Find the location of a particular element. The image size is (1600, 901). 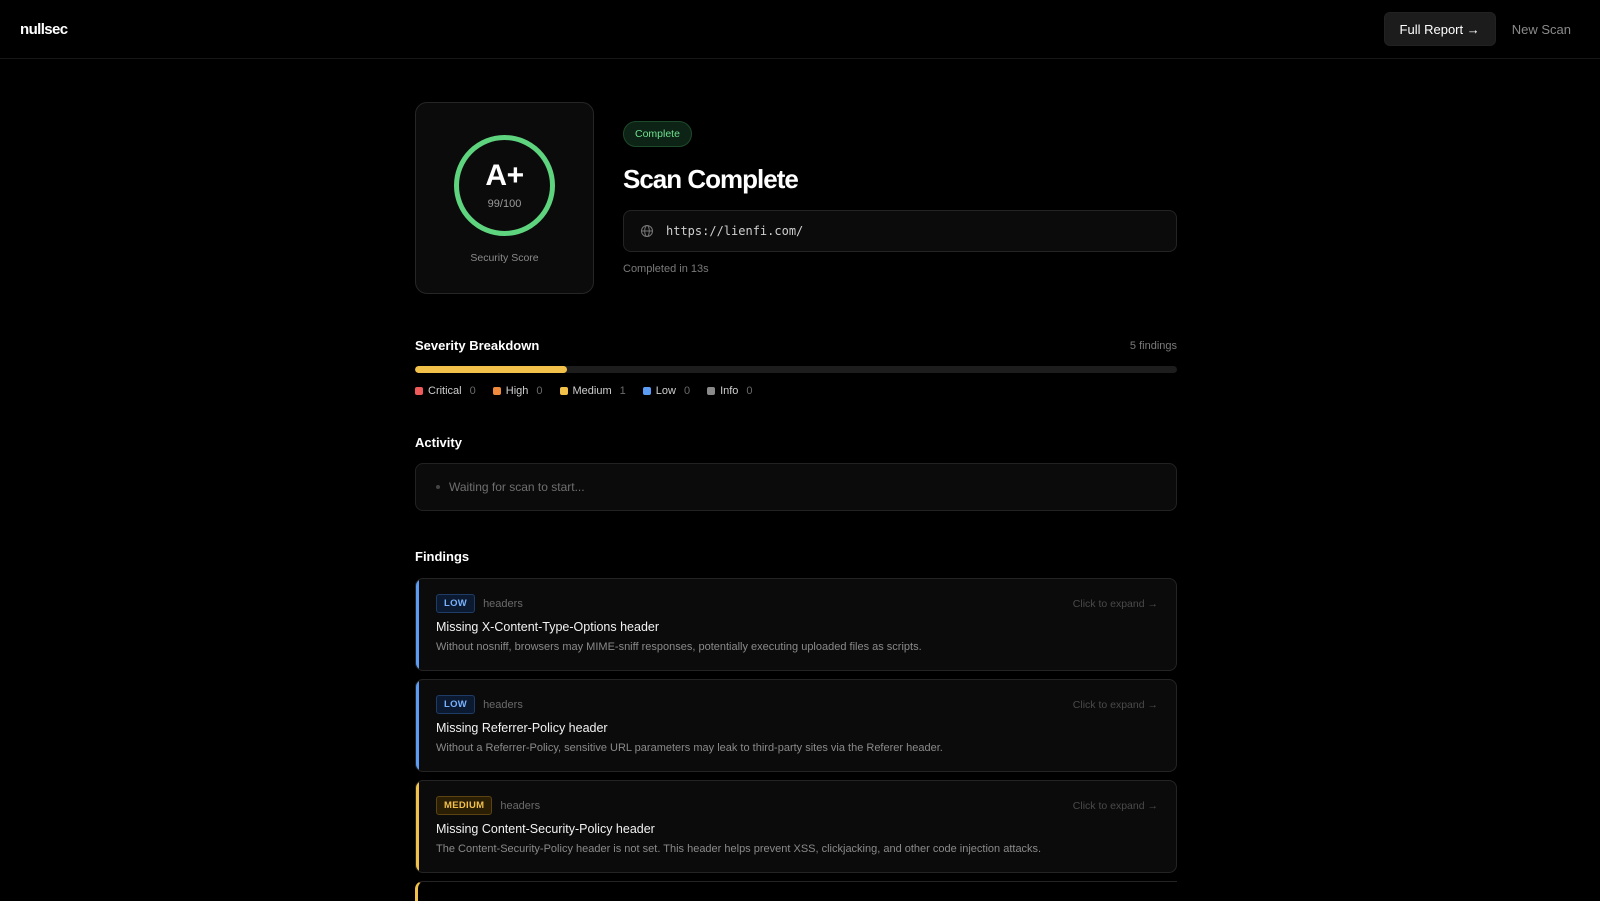

findings-title: Findings is located at coordinates (442, 556).